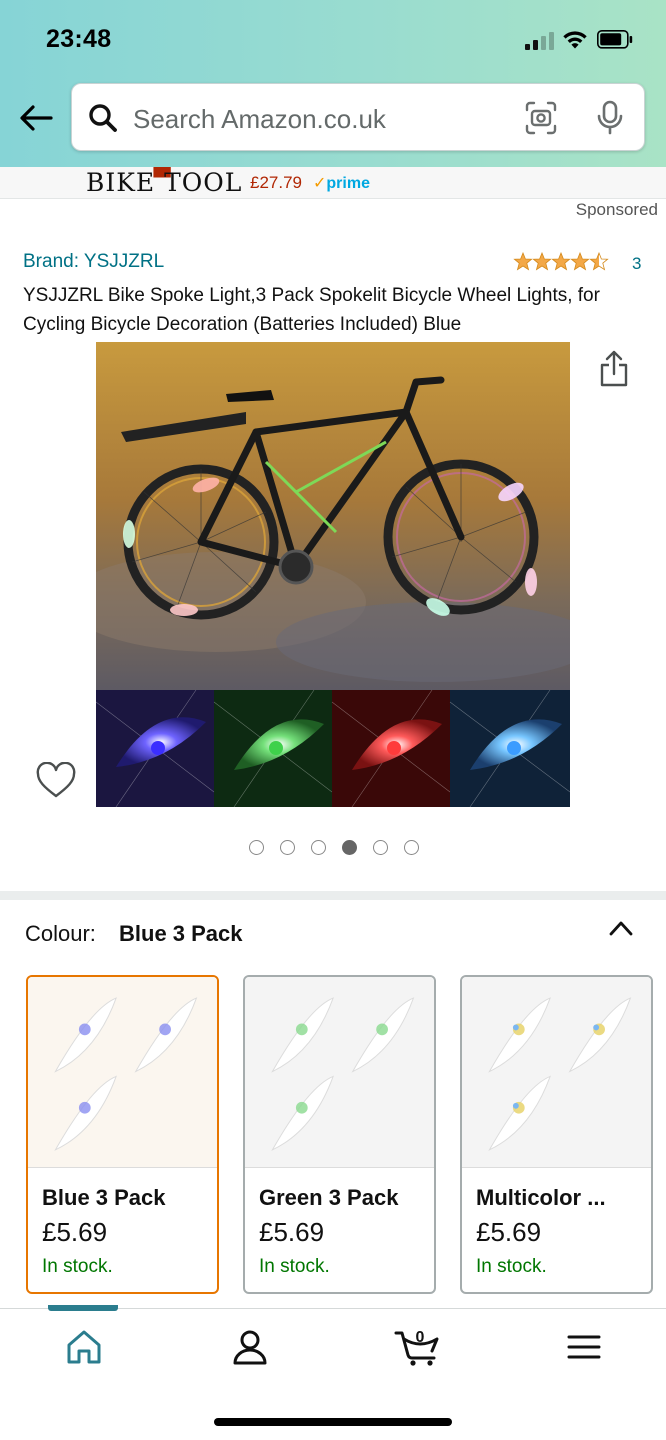  I want to click on home-indicator, so click(333, 1422).